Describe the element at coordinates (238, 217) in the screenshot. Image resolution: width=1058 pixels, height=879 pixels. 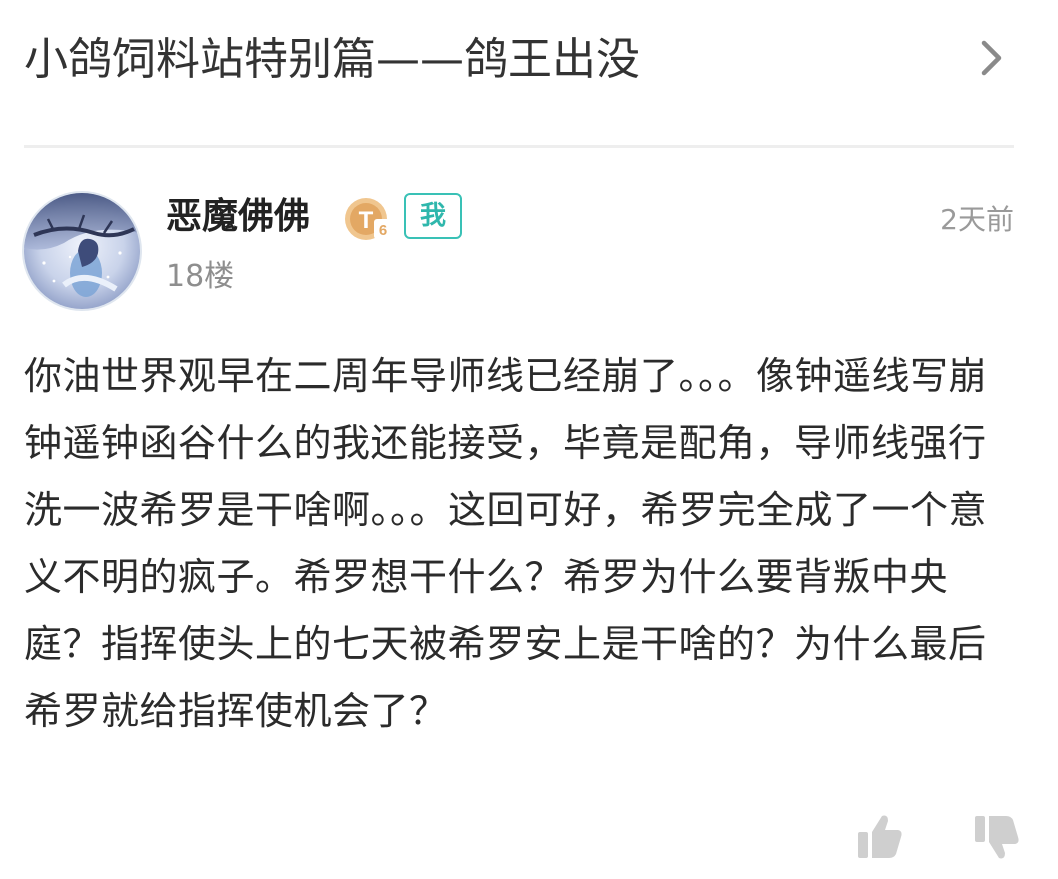
I see `username: 恶魔佛佛` at that location.